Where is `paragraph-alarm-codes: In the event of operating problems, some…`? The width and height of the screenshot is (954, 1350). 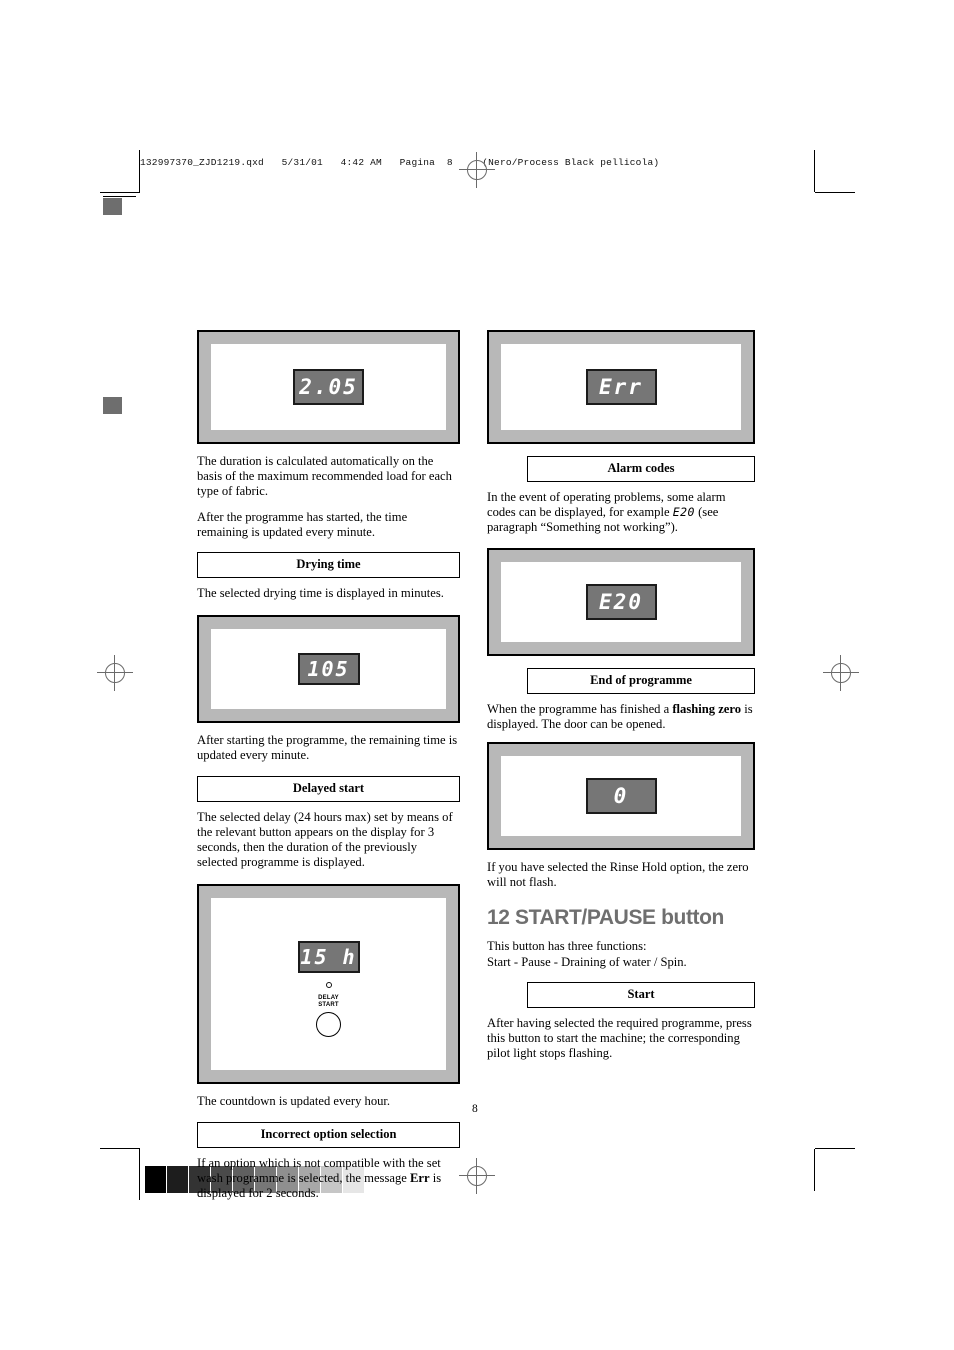
paragraph-alarm-codes: In the event of operating problems, some… is located at coordinates (621, 513).